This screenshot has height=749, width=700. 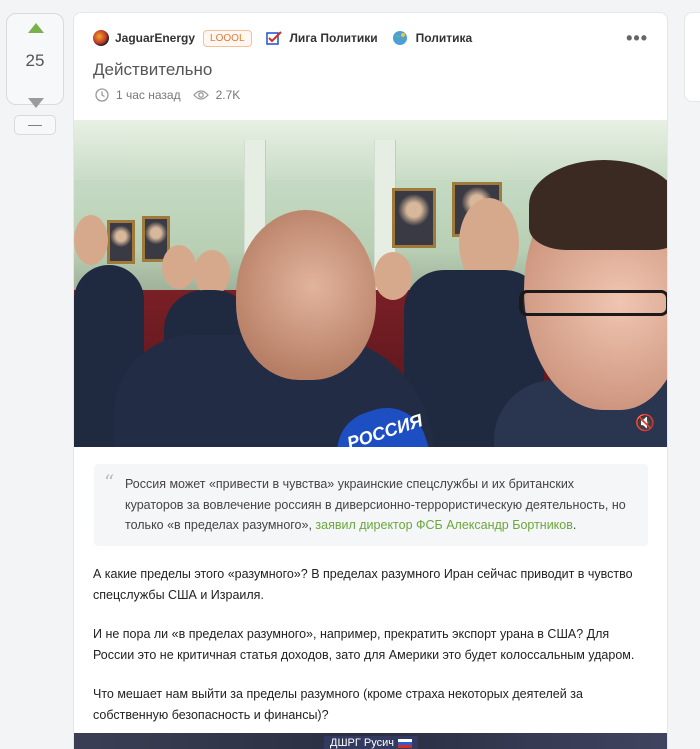 I want to click on post-views: 2.7K, so click(x=216, y=95).